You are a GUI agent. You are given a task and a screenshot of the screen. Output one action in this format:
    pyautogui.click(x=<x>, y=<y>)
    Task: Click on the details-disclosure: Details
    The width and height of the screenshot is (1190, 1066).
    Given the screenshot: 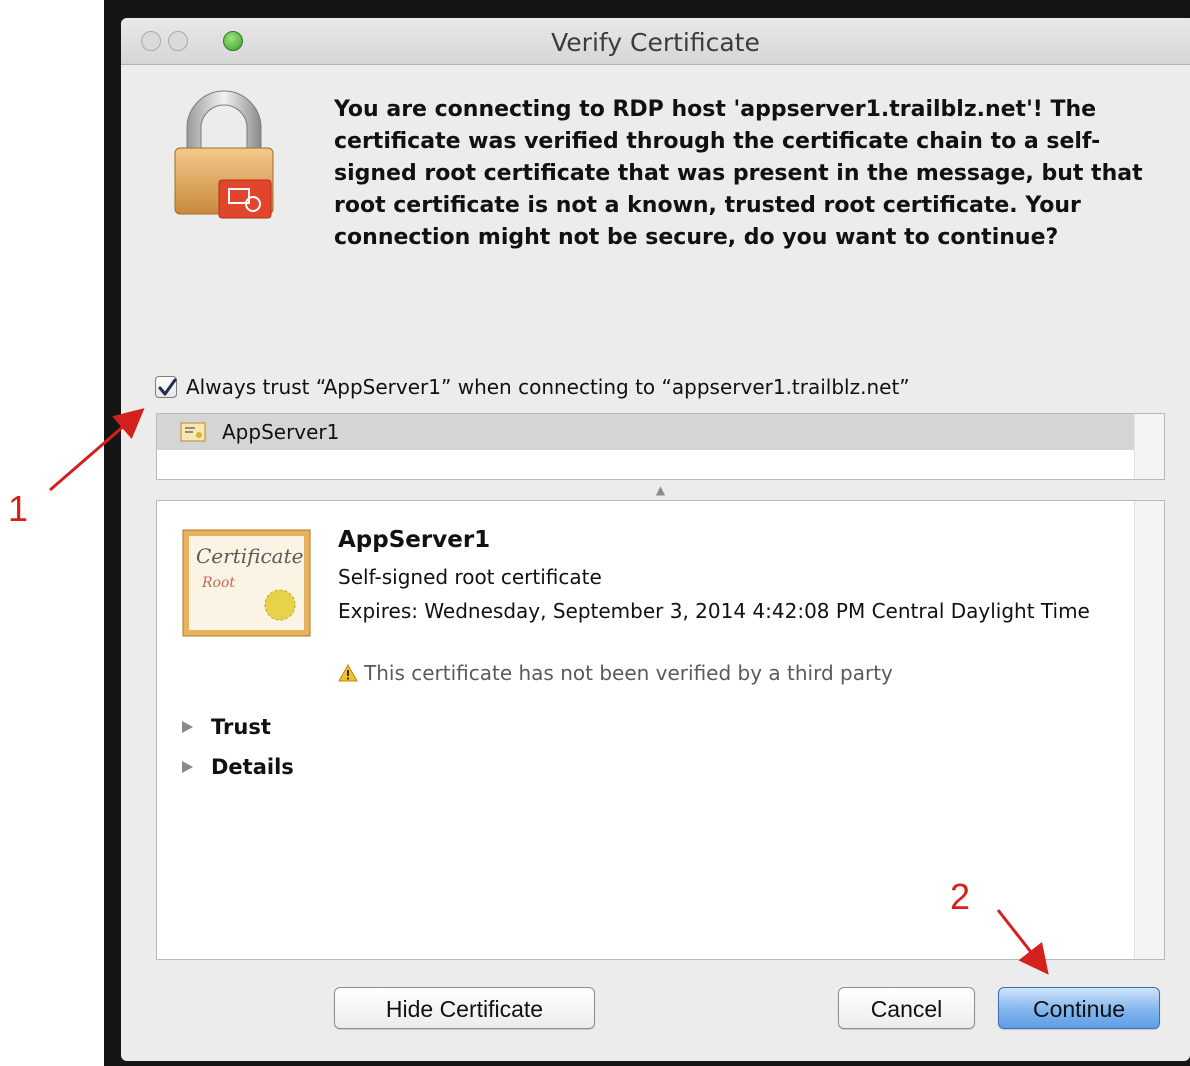 What is the action you would take?
    pyautogui.click(x=236, y=767)
    